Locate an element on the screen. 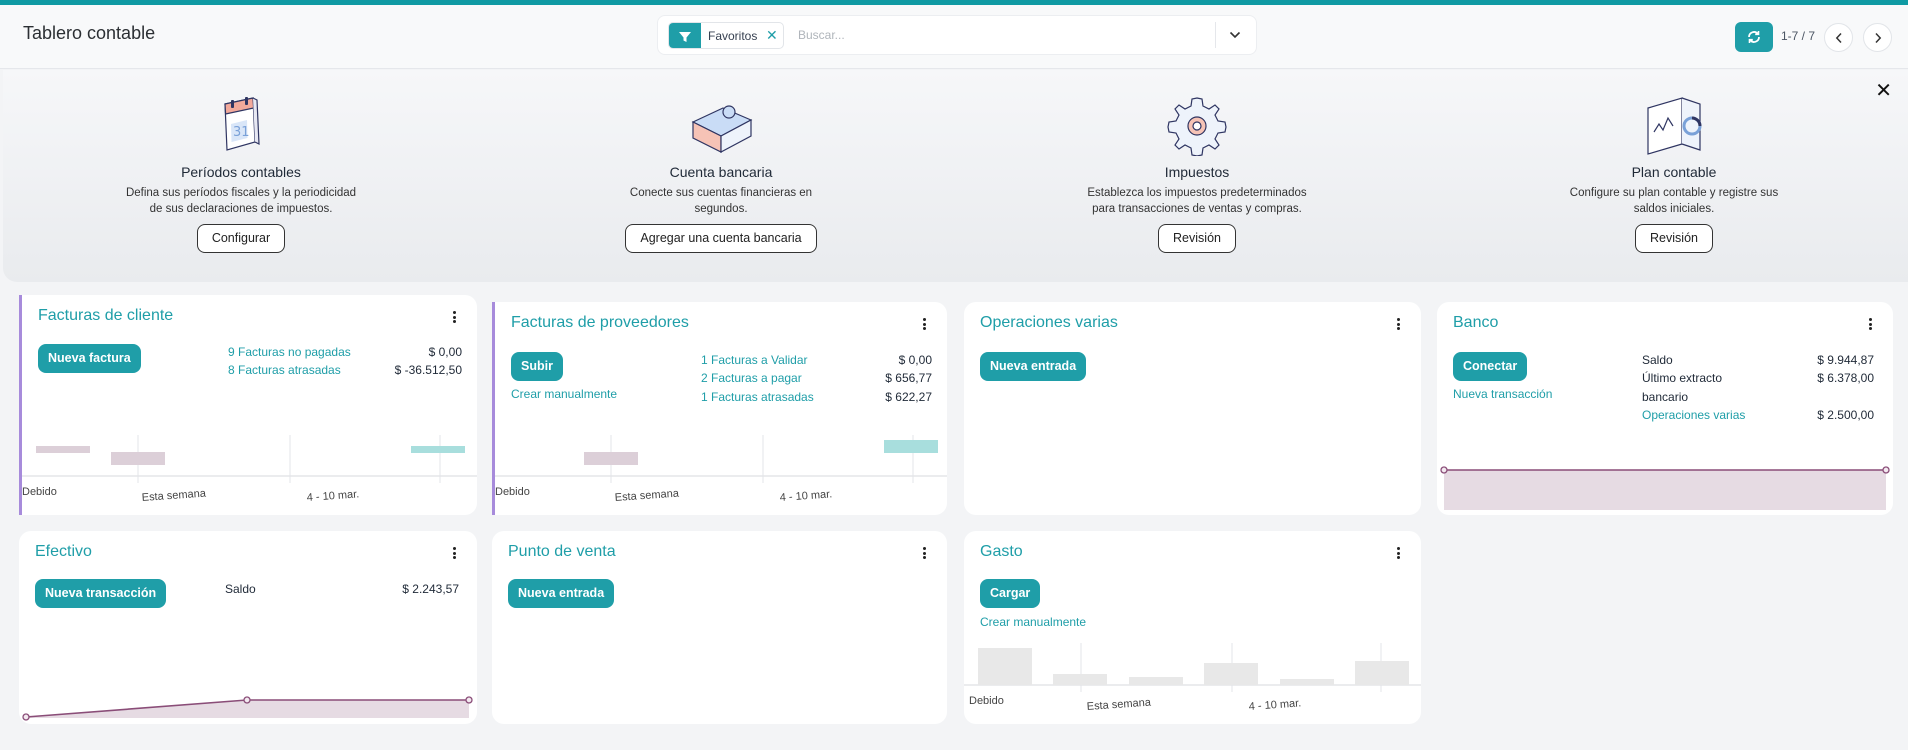  search-facet-favorites: Favoritos ✕ is located at coordinates (726, 35).